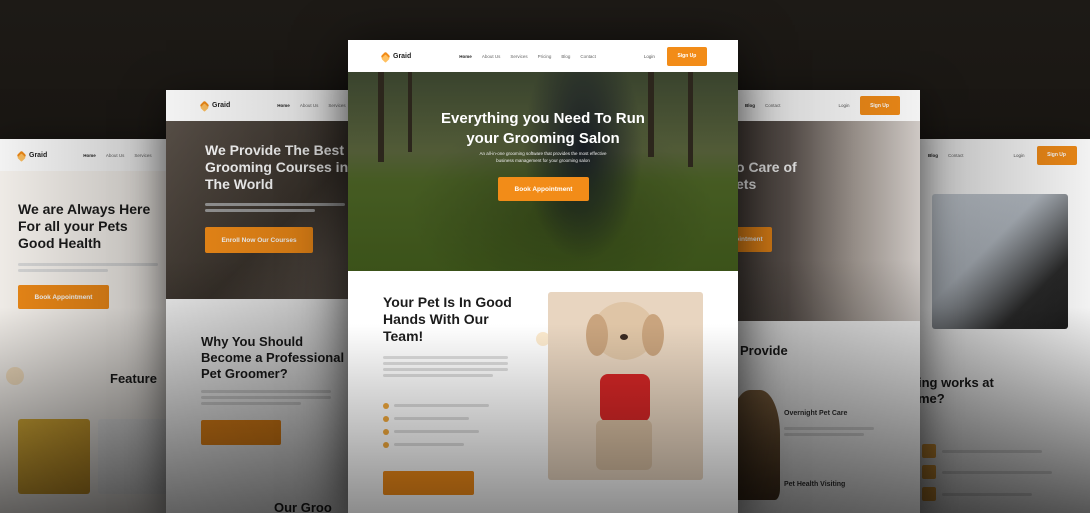 The width and height of the screenshot is (1090, 513). What do you see at coordinates (597, 335) in the screenshot?
I see `dog-ear-left` at bounding box center [597, 335].